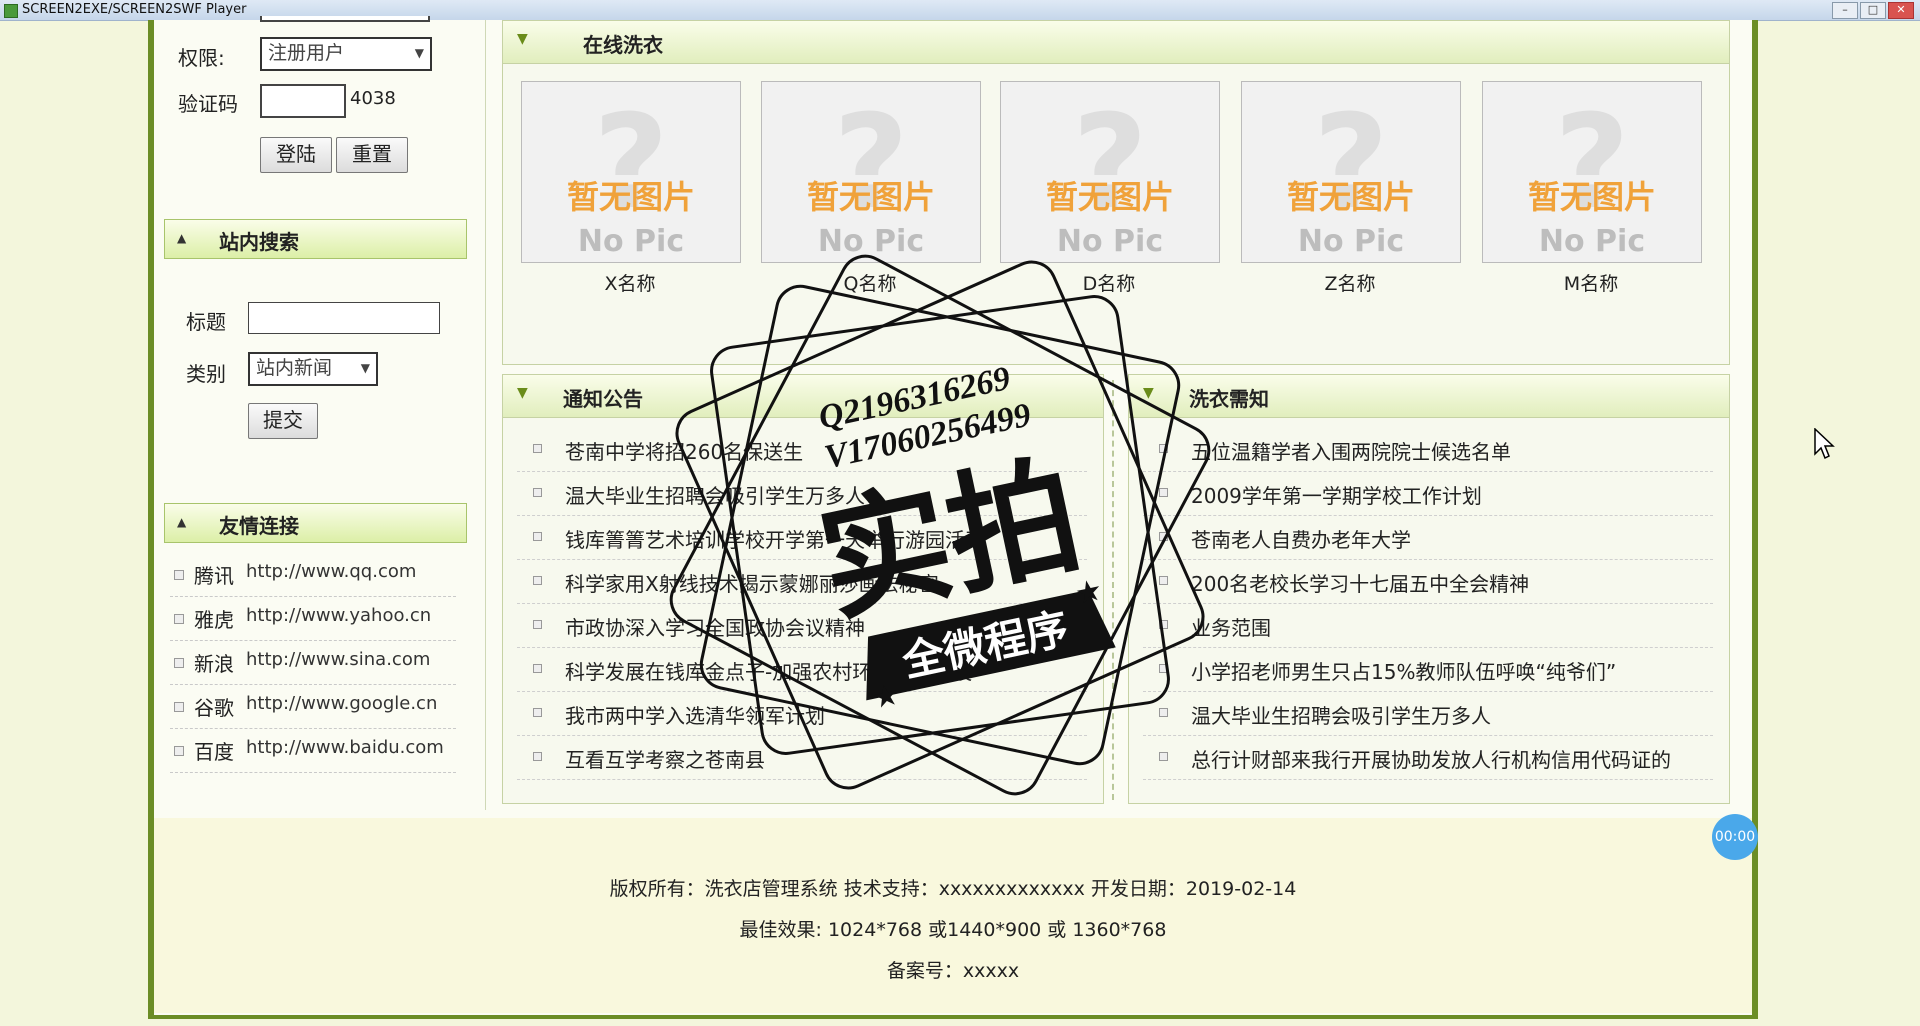 This screenshot has width=1920, height=1026. Describe the element at coordinates (1350, 282) in the screenshot. I see `product-name: Z名称` at that location.